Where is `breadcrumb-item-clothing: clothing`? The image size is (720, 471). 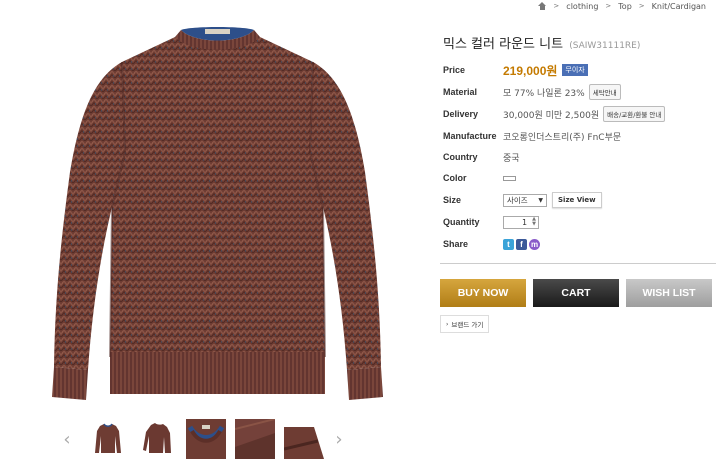
breadcrumb-item-clothing: clothing is located at coordinates (582, 6).